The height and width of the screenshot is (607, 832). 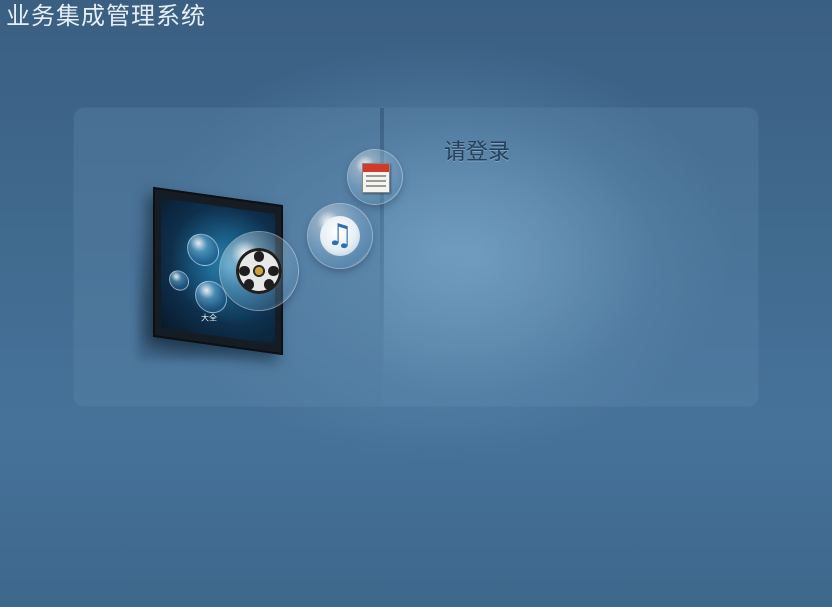 I want to click on film-reel-bubble, so click(x=259, y=271).